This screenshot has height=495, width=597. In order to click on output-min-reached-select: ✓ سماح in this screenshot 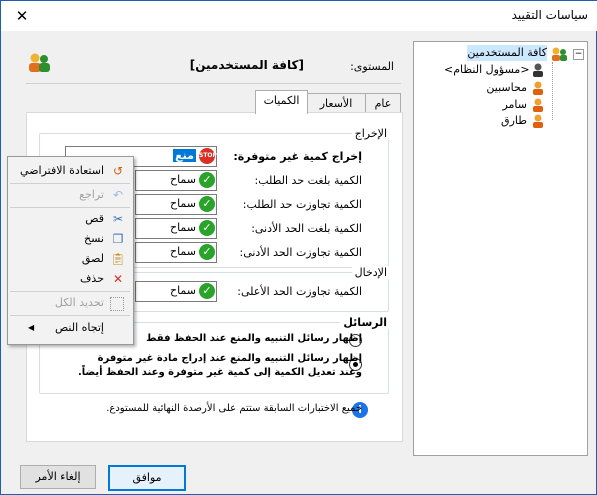, I will do `click(176, 228)`.